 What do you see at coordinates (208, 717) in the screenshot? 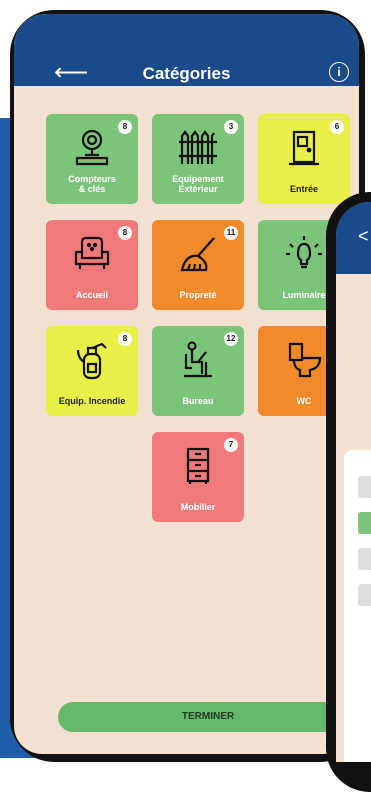
I see `terminer-button: TERMINER` at bounding box center [208, 717].